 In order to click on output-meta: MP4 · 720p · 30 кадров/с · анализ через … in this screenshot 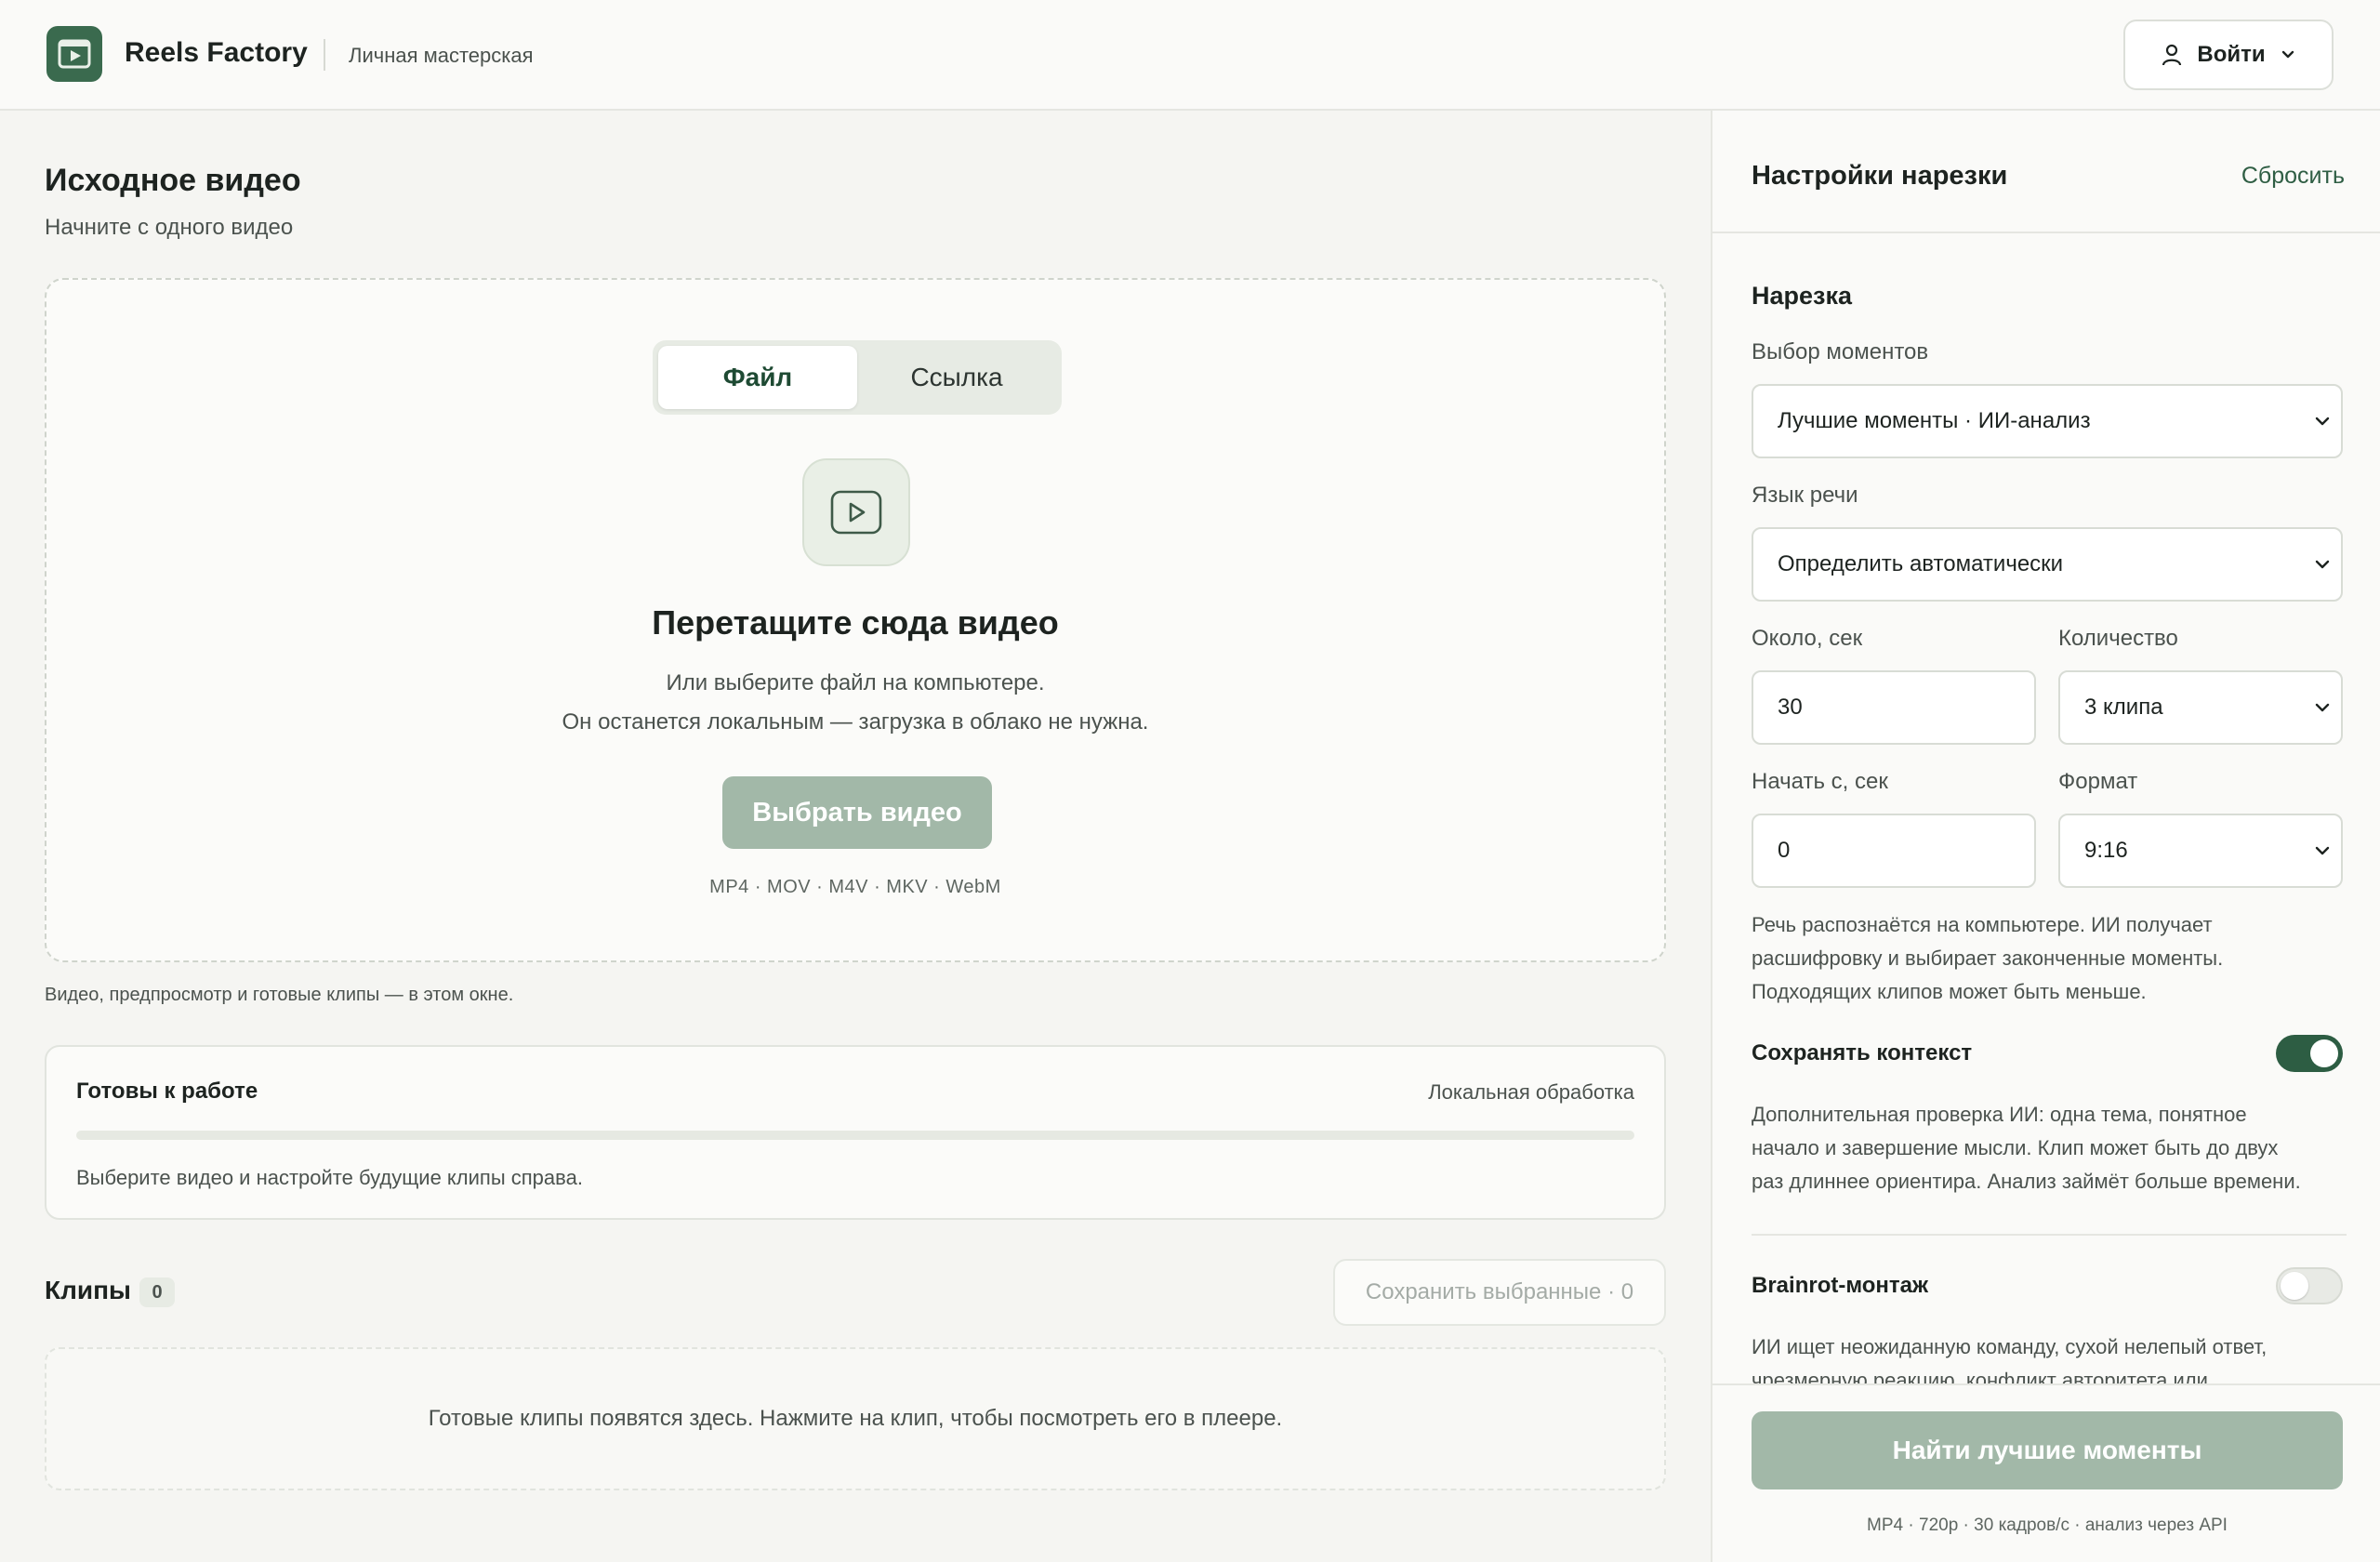, I will do `click(2047, 1526)`.